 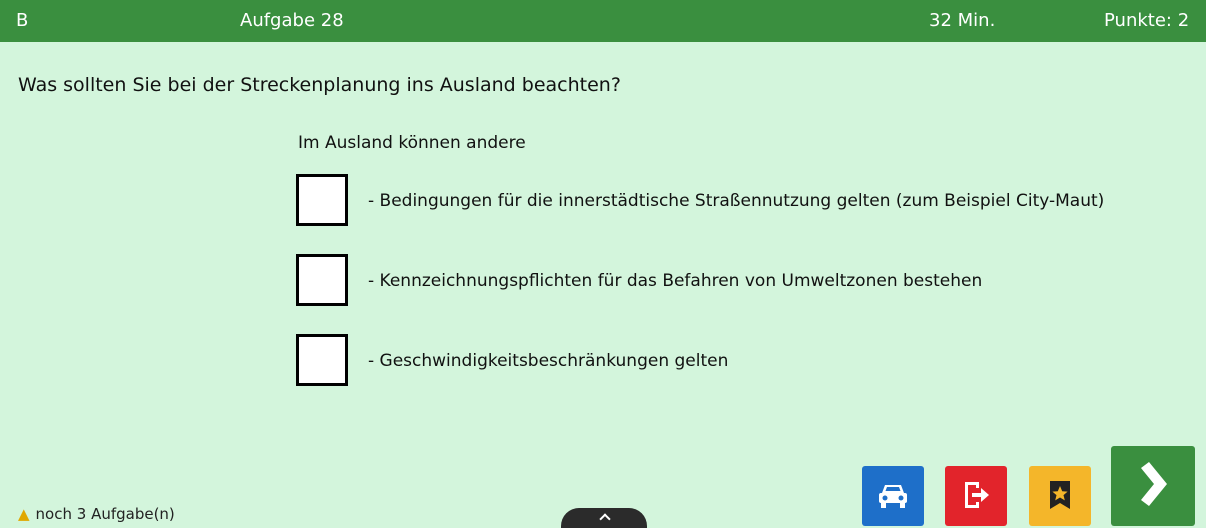 I want to click on question-intro: Im Ausland können andere, so click(x=412, y=143).